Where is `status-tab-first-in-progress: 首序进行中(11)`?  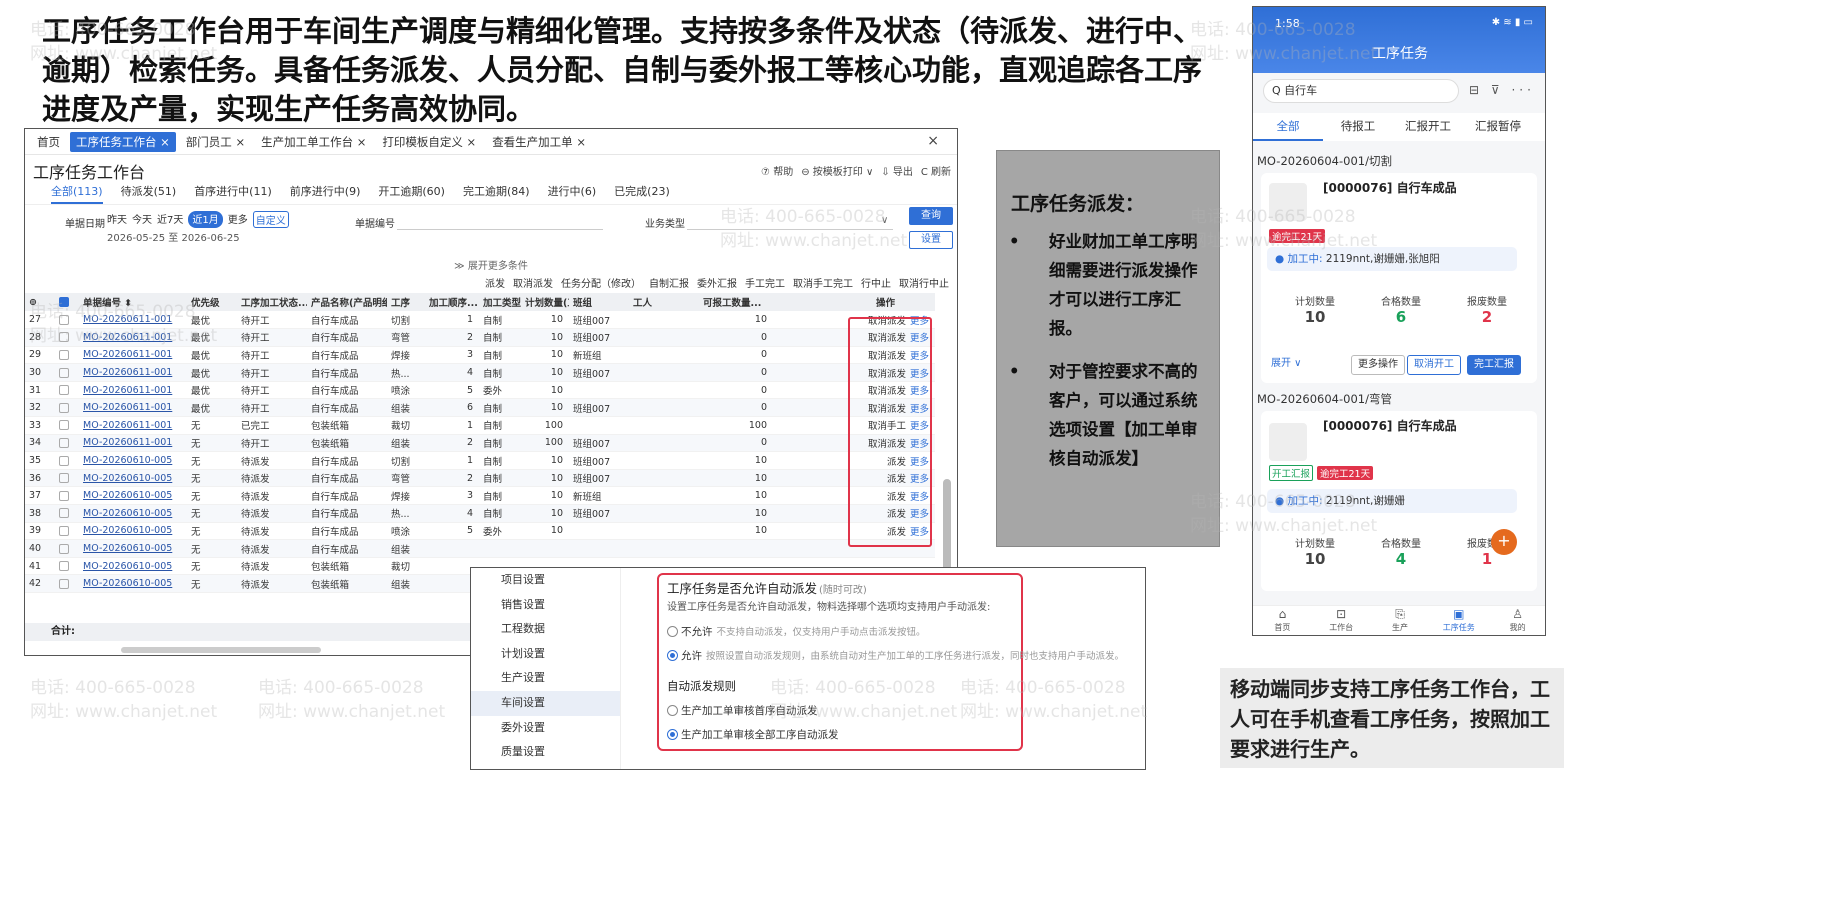
status-tab-first-in-progress: 首序进行中(11) is located at coordinates (233, 193).